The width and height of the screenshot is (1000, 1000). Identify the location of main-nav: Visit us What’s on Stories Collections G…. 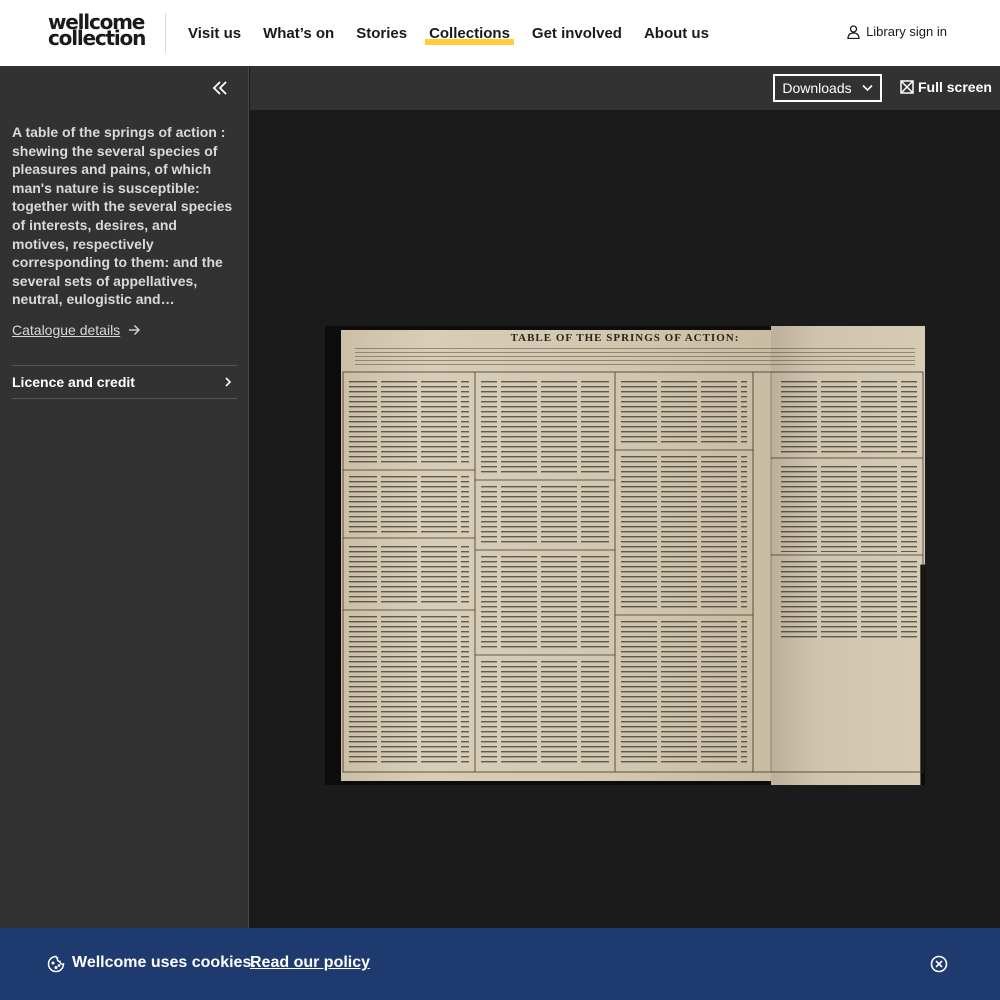
(448, 33).